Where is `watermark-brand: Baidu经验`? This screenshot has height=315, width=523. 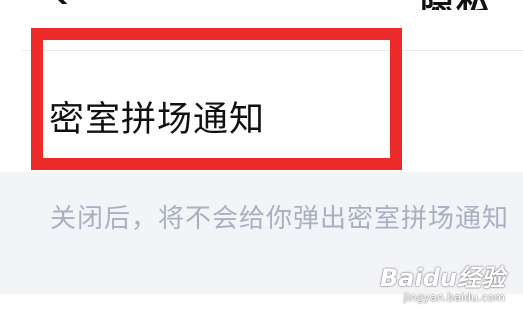
watermark-brand: Baidu经验 is located at coordinates (442, 278).